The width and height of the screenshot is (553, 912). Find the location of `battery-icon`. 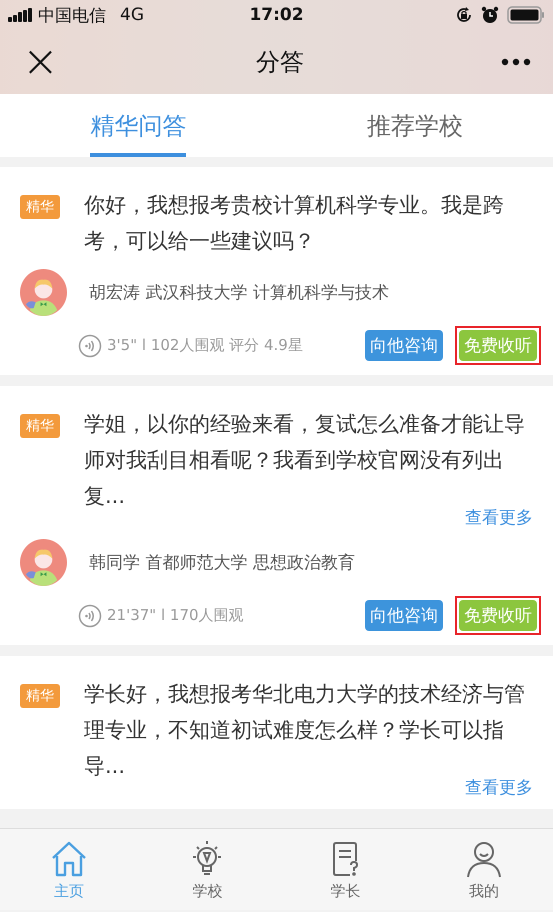

battery-icon is located at coordinates (526, 15).